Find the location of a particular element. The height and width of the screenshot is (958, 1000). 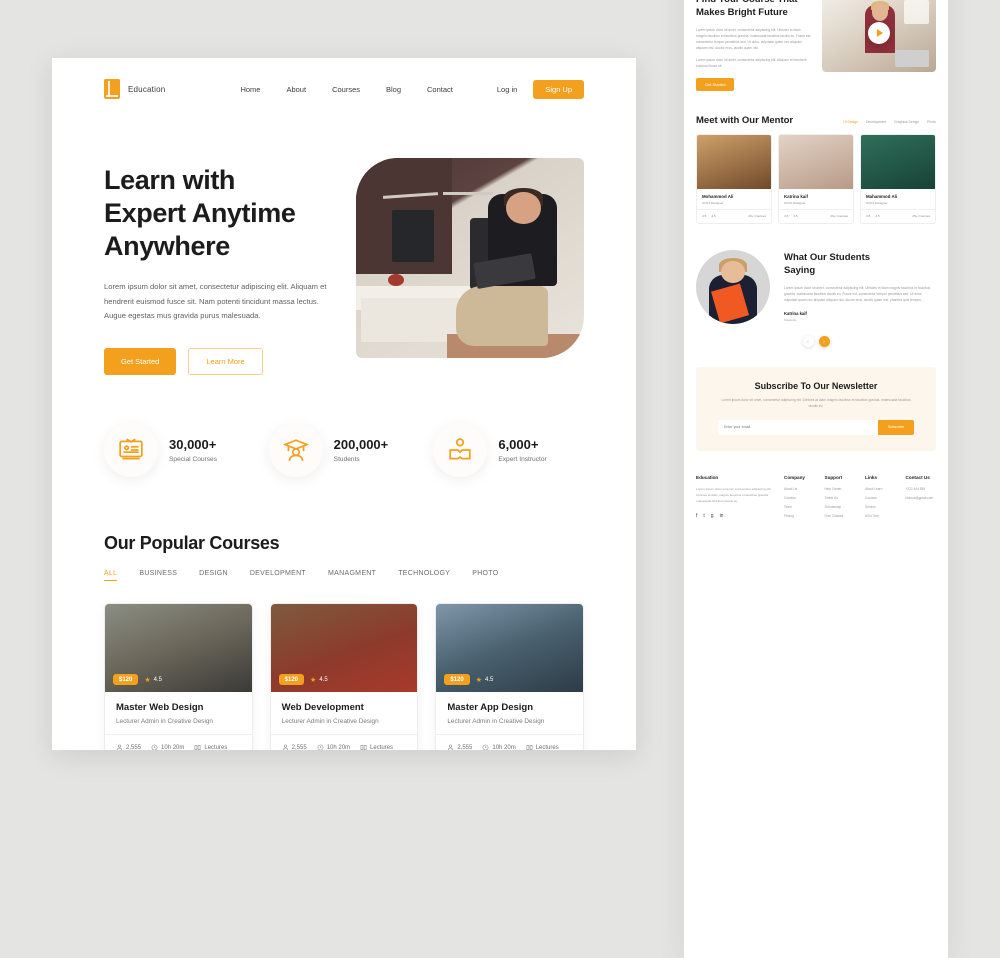

mentor-tab-photo: Photo is located at coordinates (931, 122).